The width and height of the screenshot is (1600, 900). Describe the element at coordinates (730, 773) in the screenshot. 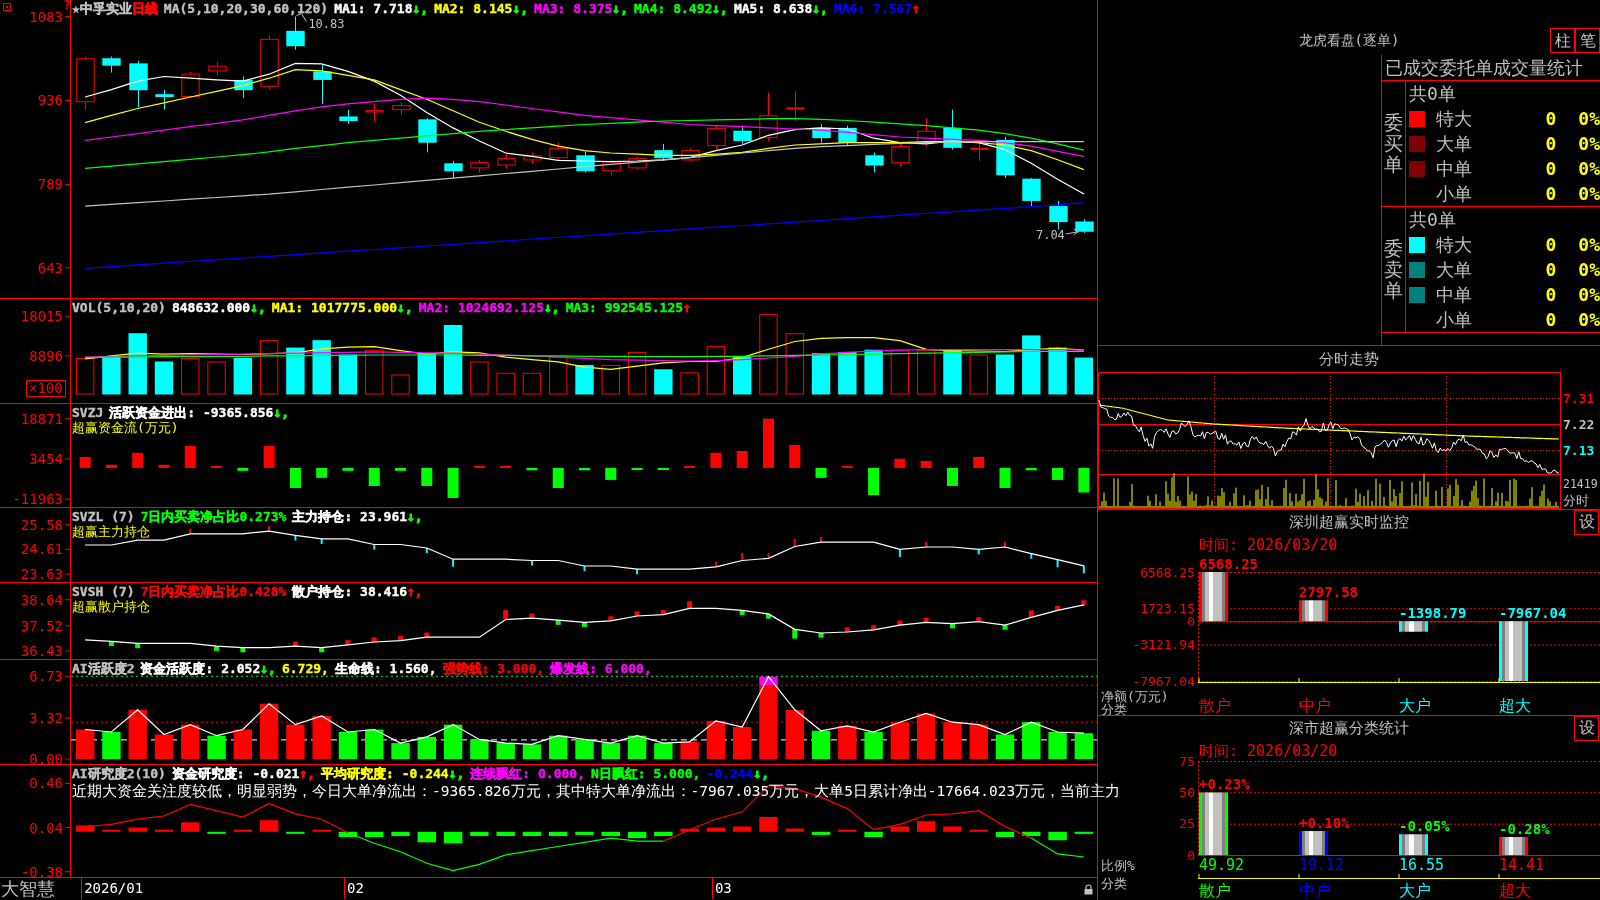

I see `legend-item: -0.244` at that location.